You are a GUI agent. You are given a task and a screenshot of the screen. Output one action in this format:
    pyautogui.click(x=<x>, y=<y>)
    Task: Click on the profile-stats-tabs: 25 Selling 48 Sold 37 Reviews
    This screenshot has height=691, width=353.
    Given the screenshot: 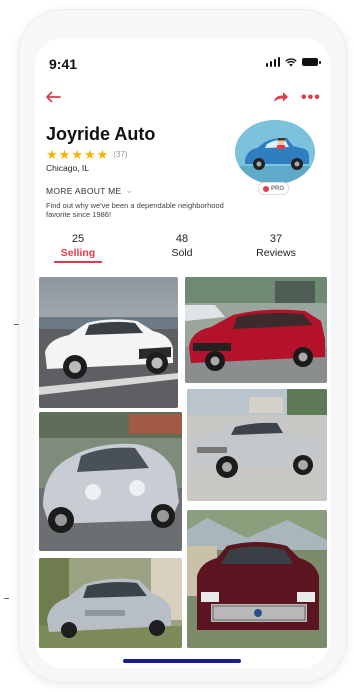 What is the action you would take?
    pyautogui.click(x=182, y=249)
    